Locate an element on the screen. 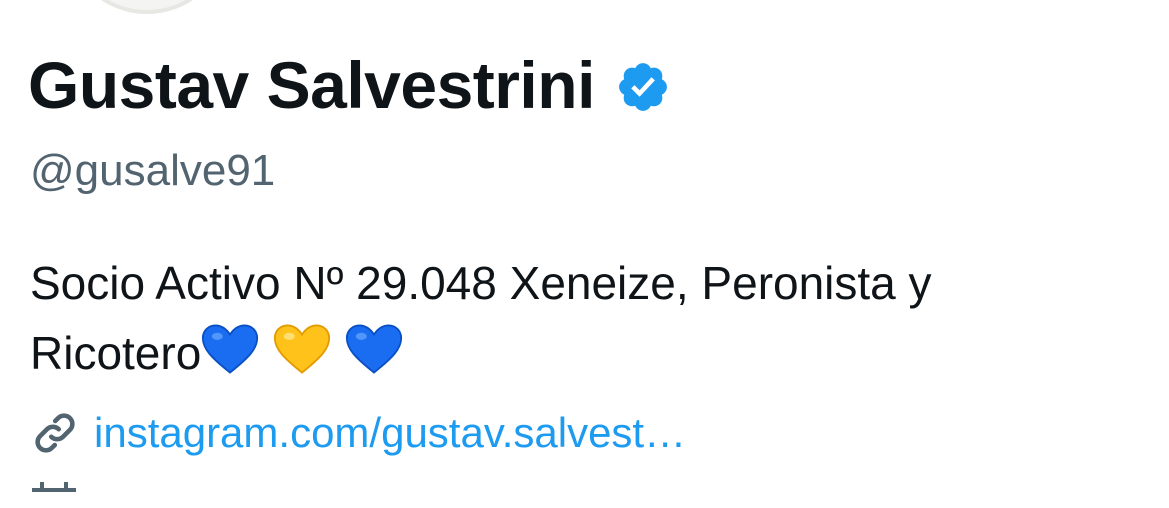 This screenshot has height=508, width=1169. verified-badge-icon is located at coordinates (643, 87).